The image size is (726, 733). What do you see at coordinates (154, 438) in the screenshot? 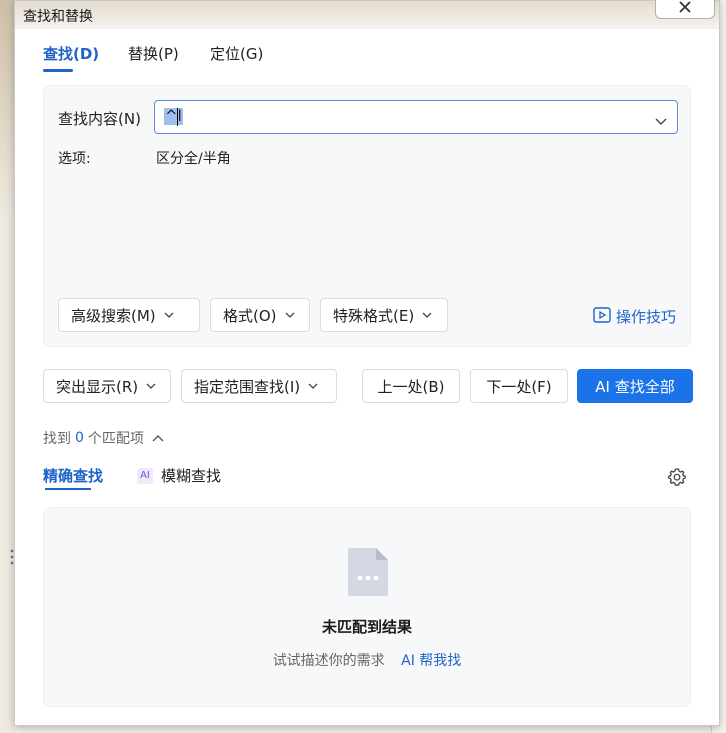
I see `chevron-up-icon` at bounding box center [154, 438].